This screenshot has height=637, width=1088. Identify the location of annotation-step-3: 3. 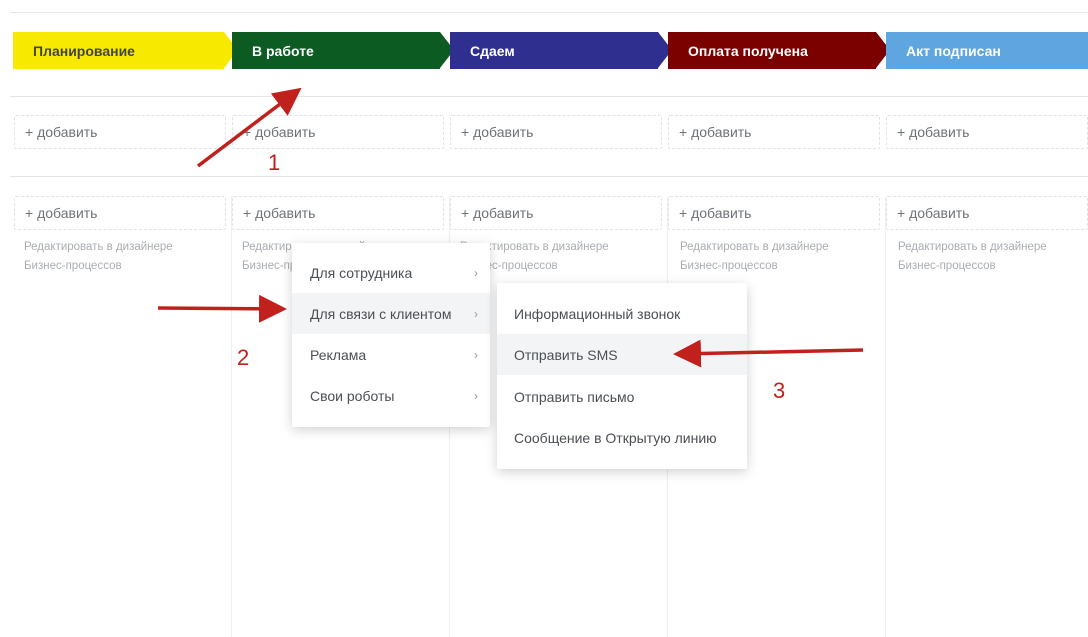
(779, 390).